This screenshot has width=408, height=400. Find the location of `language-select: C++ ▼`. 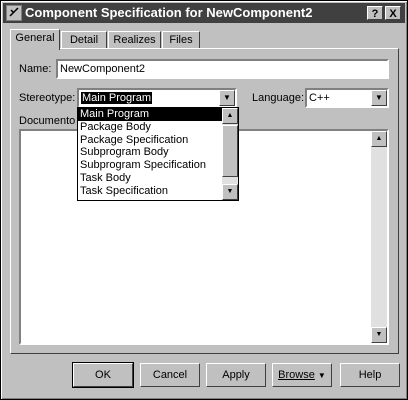

language-select: C++ ▼ is located at coordinates (347, 98).